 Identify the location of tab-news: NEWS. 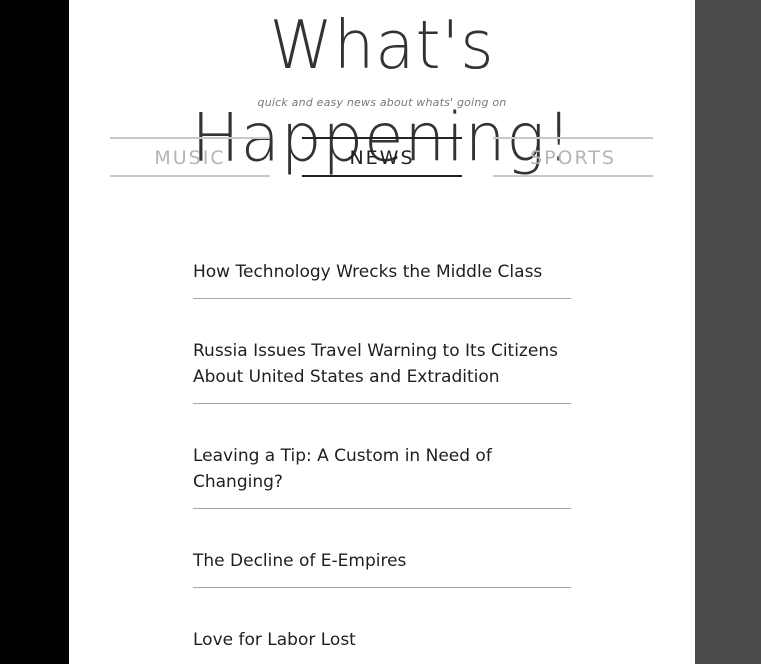
(382, 157).